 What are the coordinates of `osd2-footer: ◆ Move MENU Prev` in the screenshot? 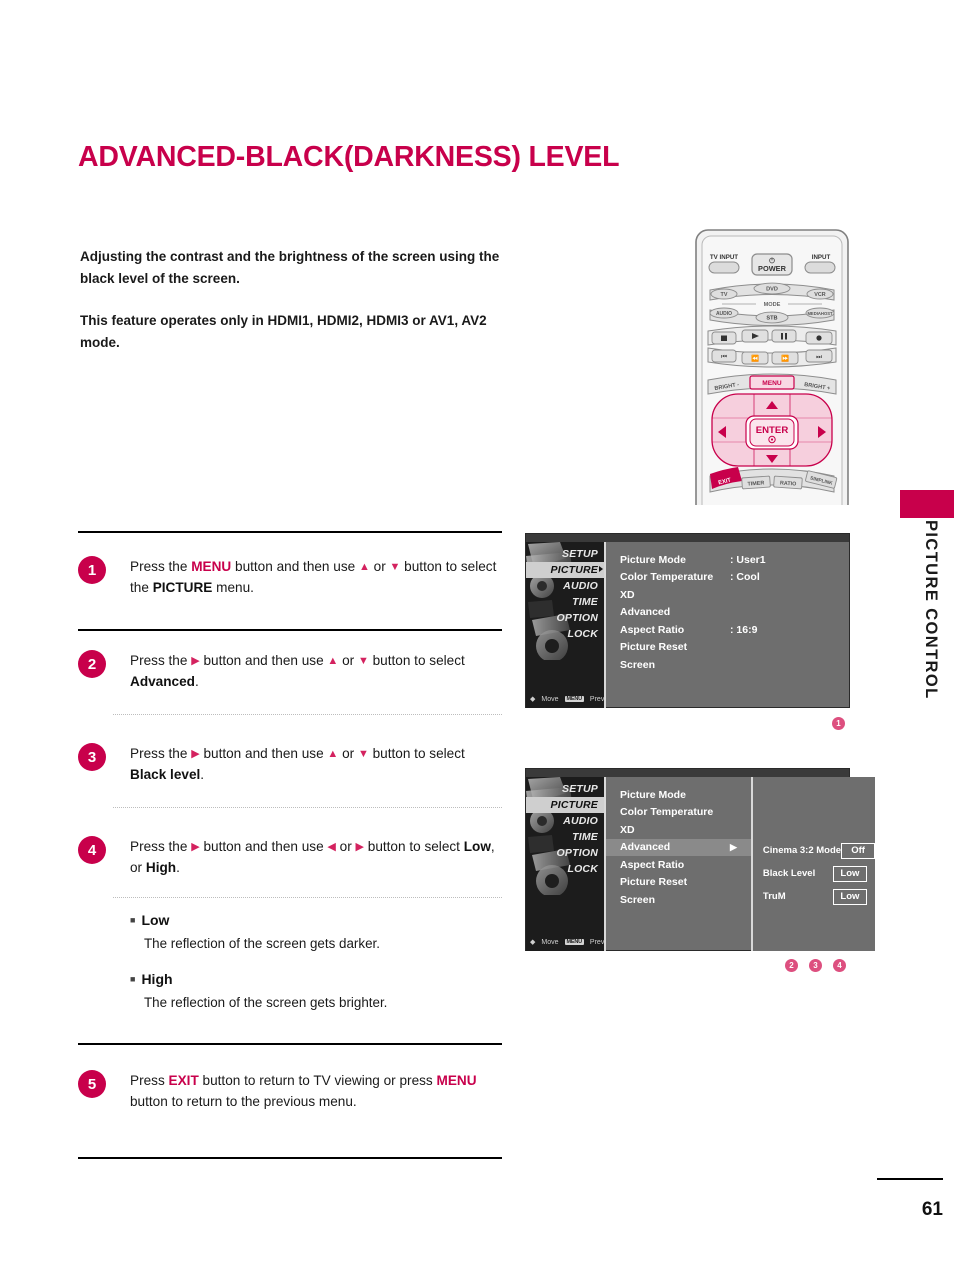 It's located at (567, 942).